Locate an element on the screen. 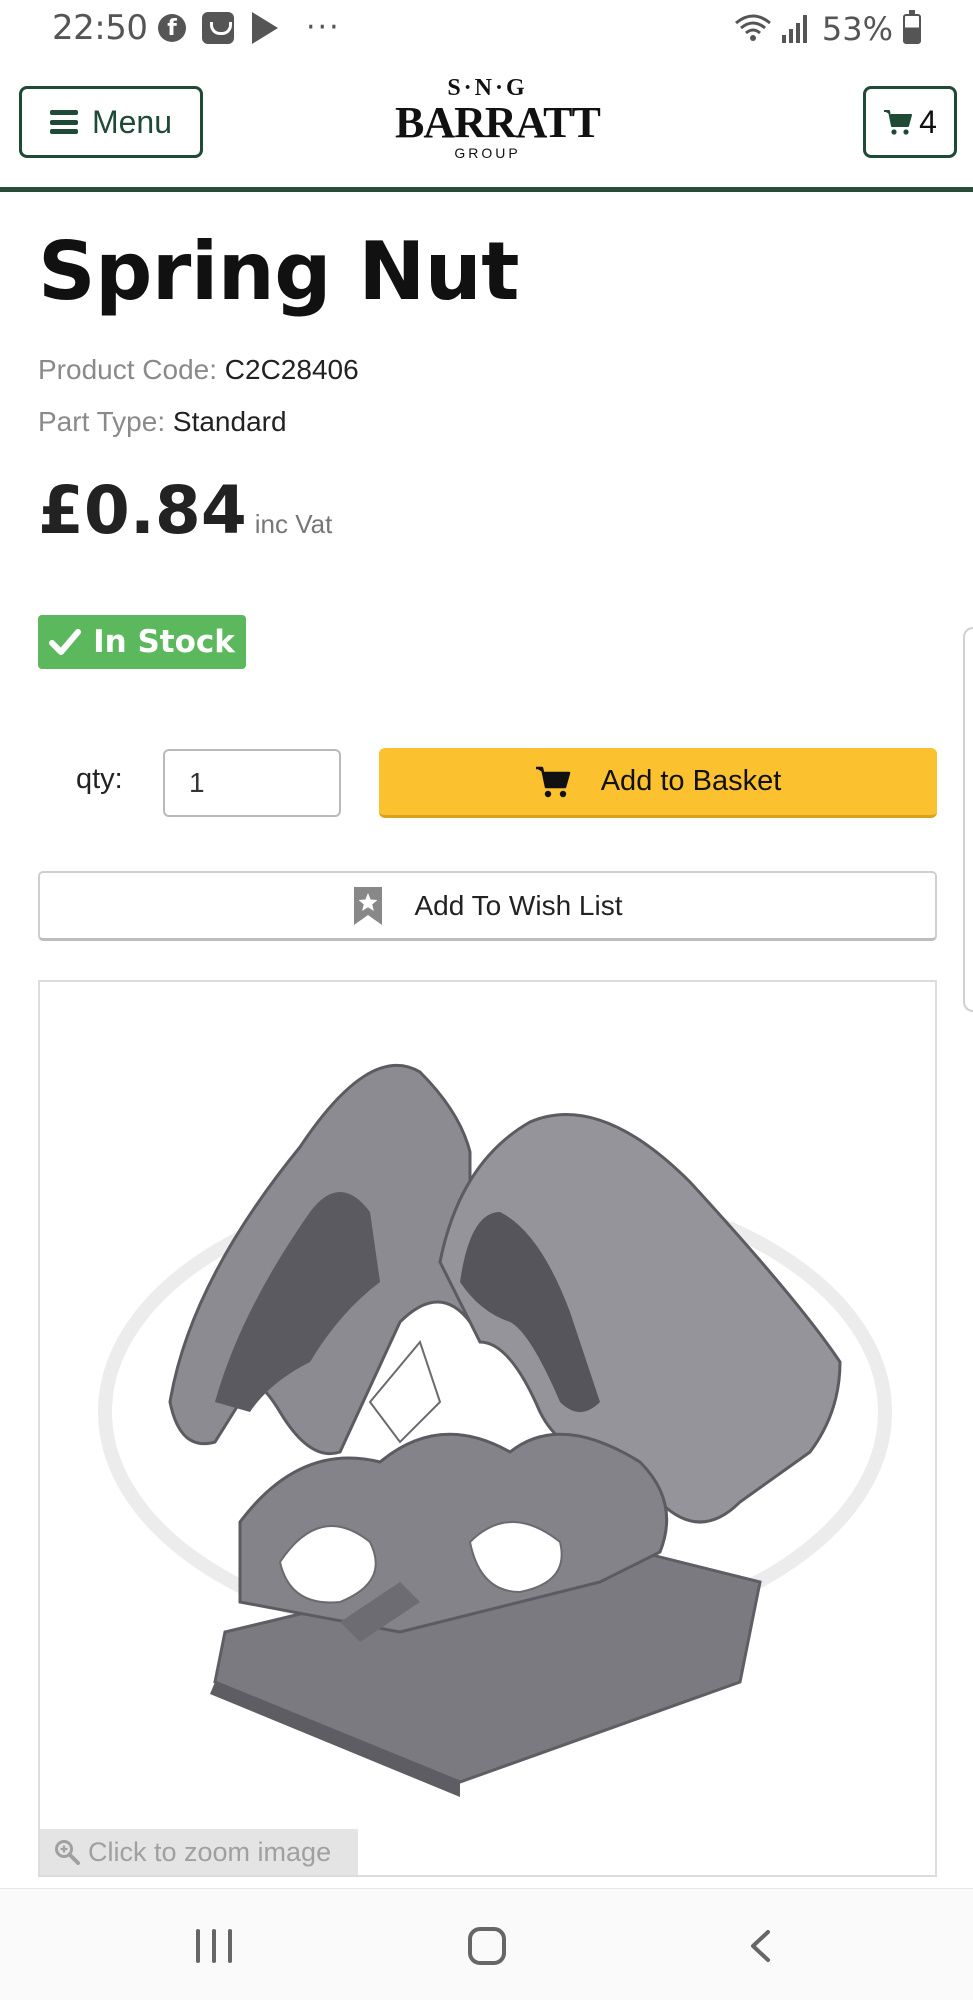 Image resolution: width=973 pixels, height=2000 pixels. zoom-hint: Click to zoom image is located at coordinates (199, 1852).